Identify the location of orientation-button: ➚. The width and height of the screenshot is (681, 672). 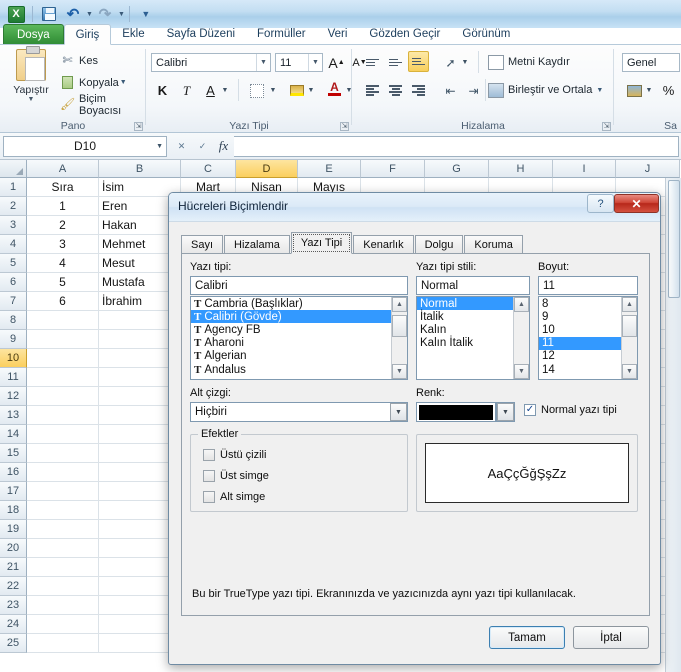
(450, 62).